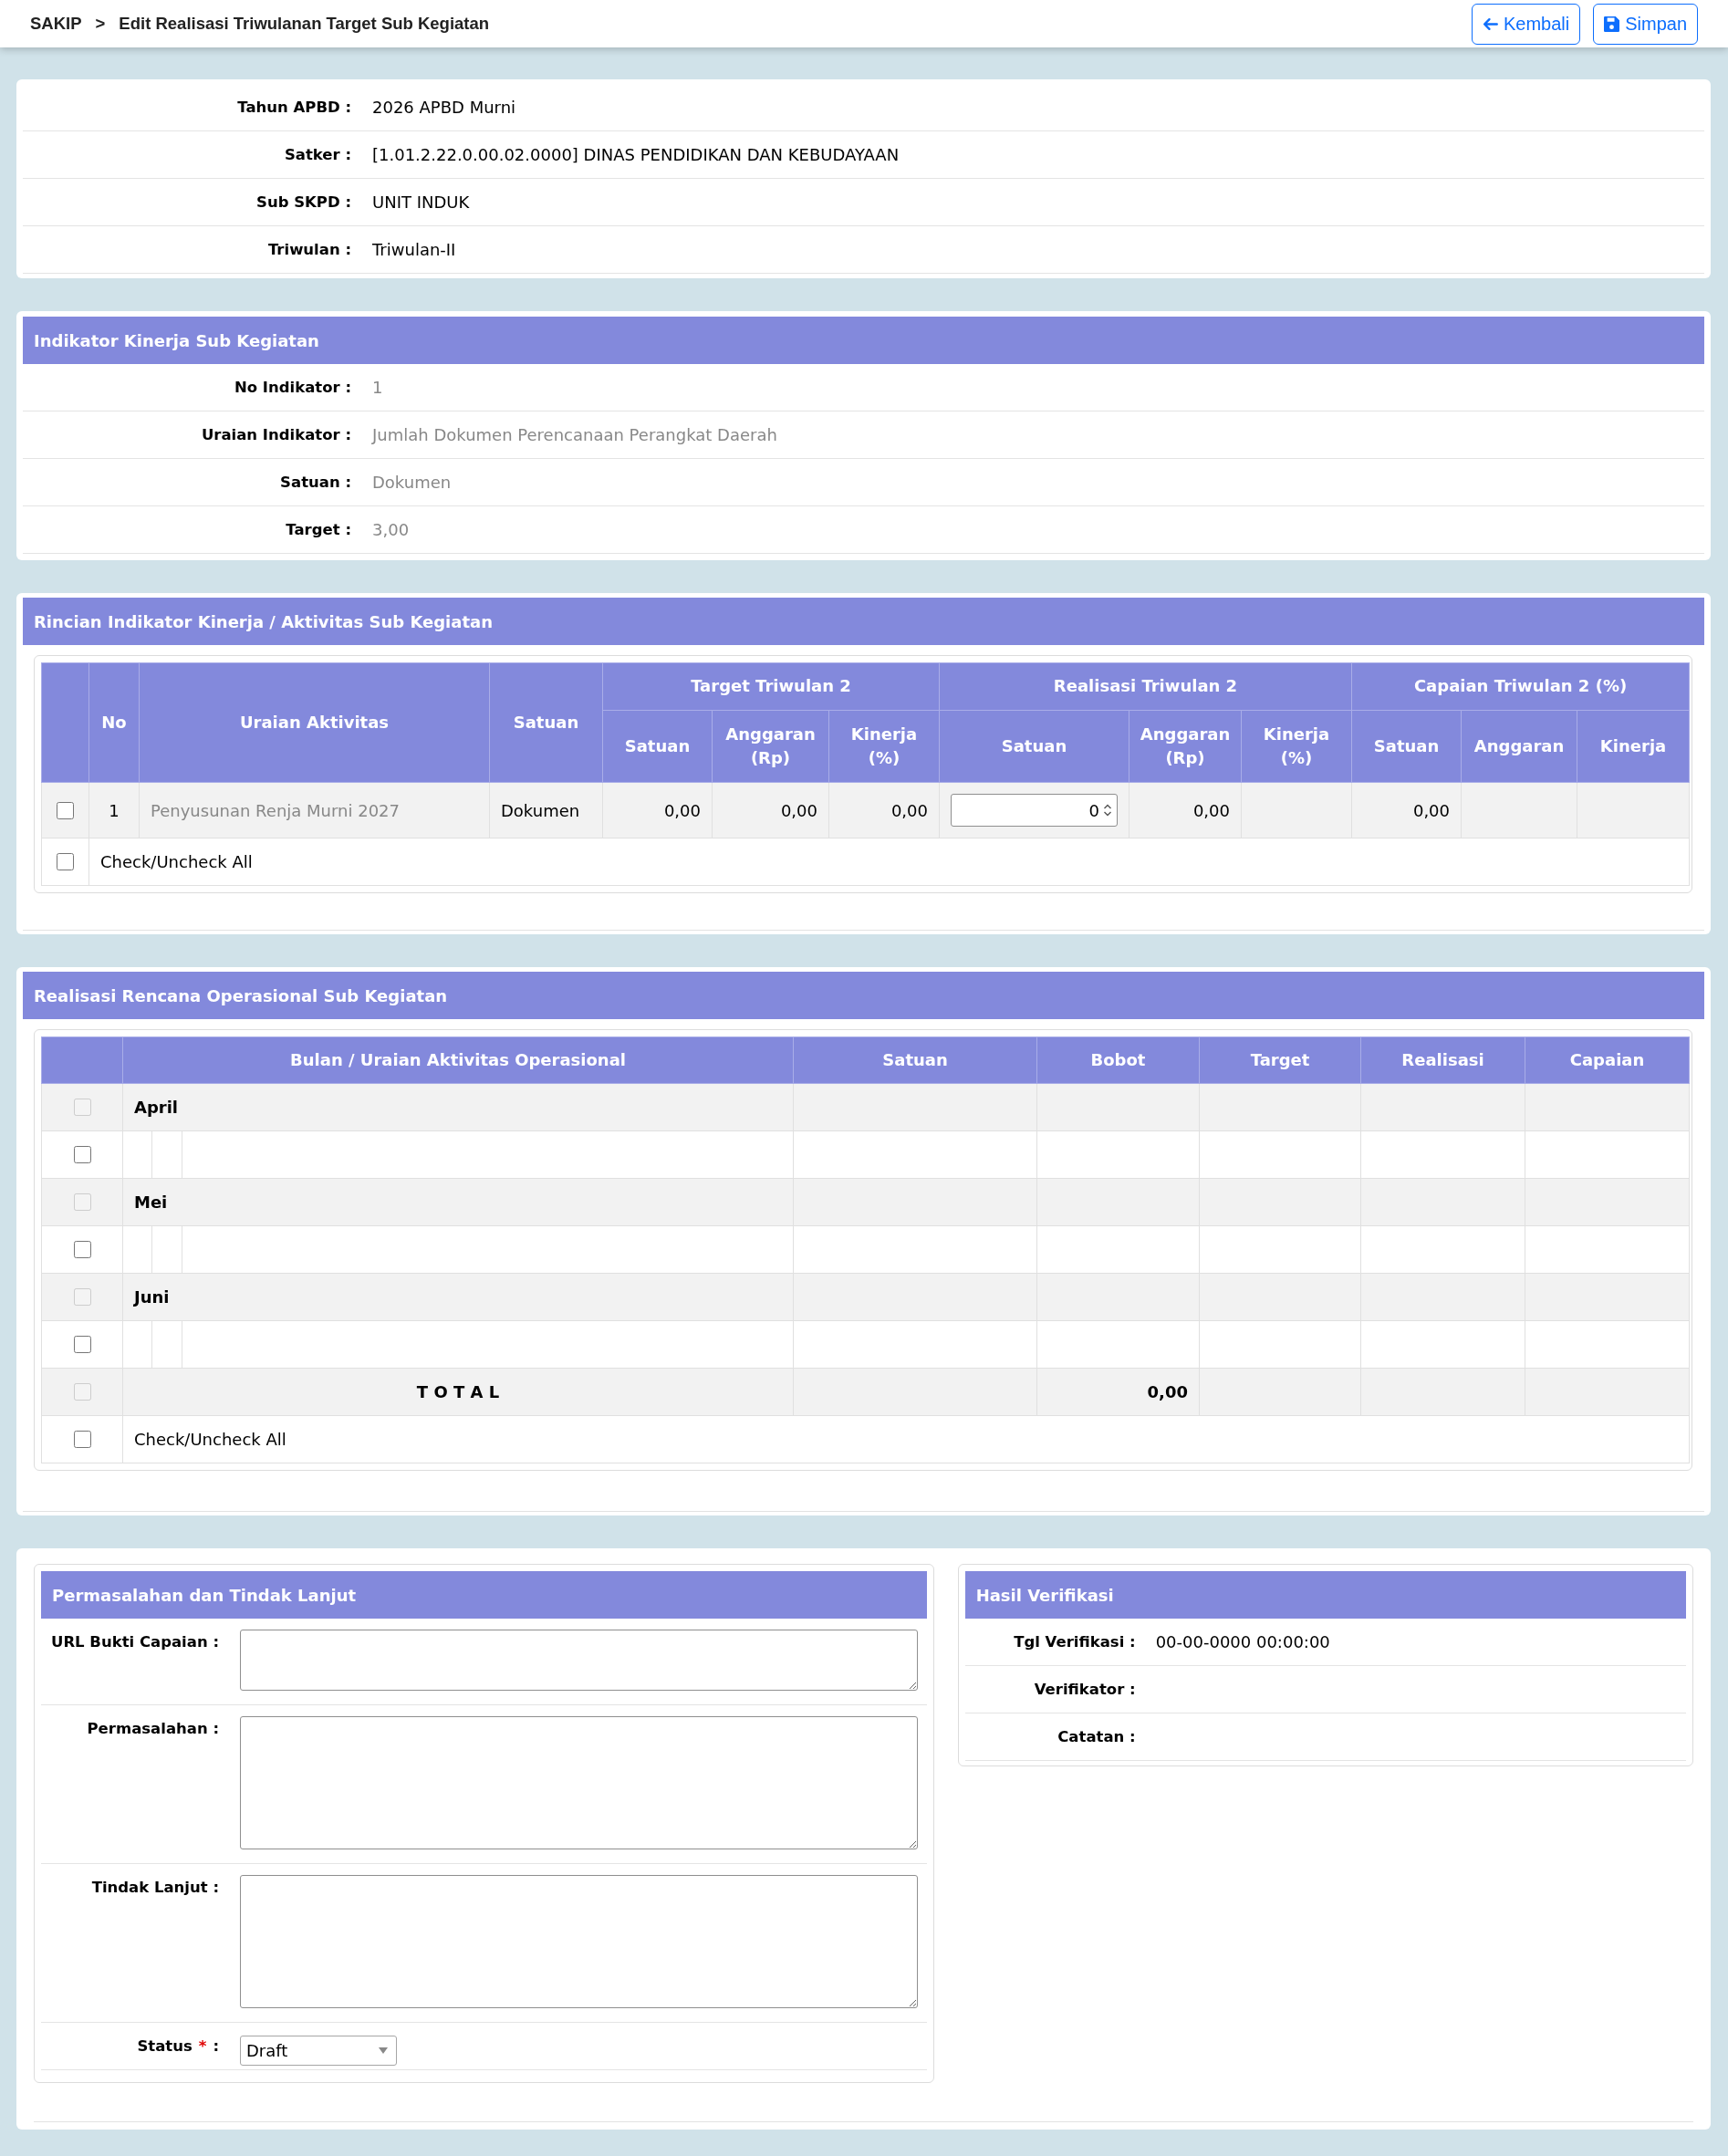  What do you see at coordinates (155, 1888) in the screenshot?
I see `field-label: Tindak Lanjut :` at bounding box center [155, 1888].